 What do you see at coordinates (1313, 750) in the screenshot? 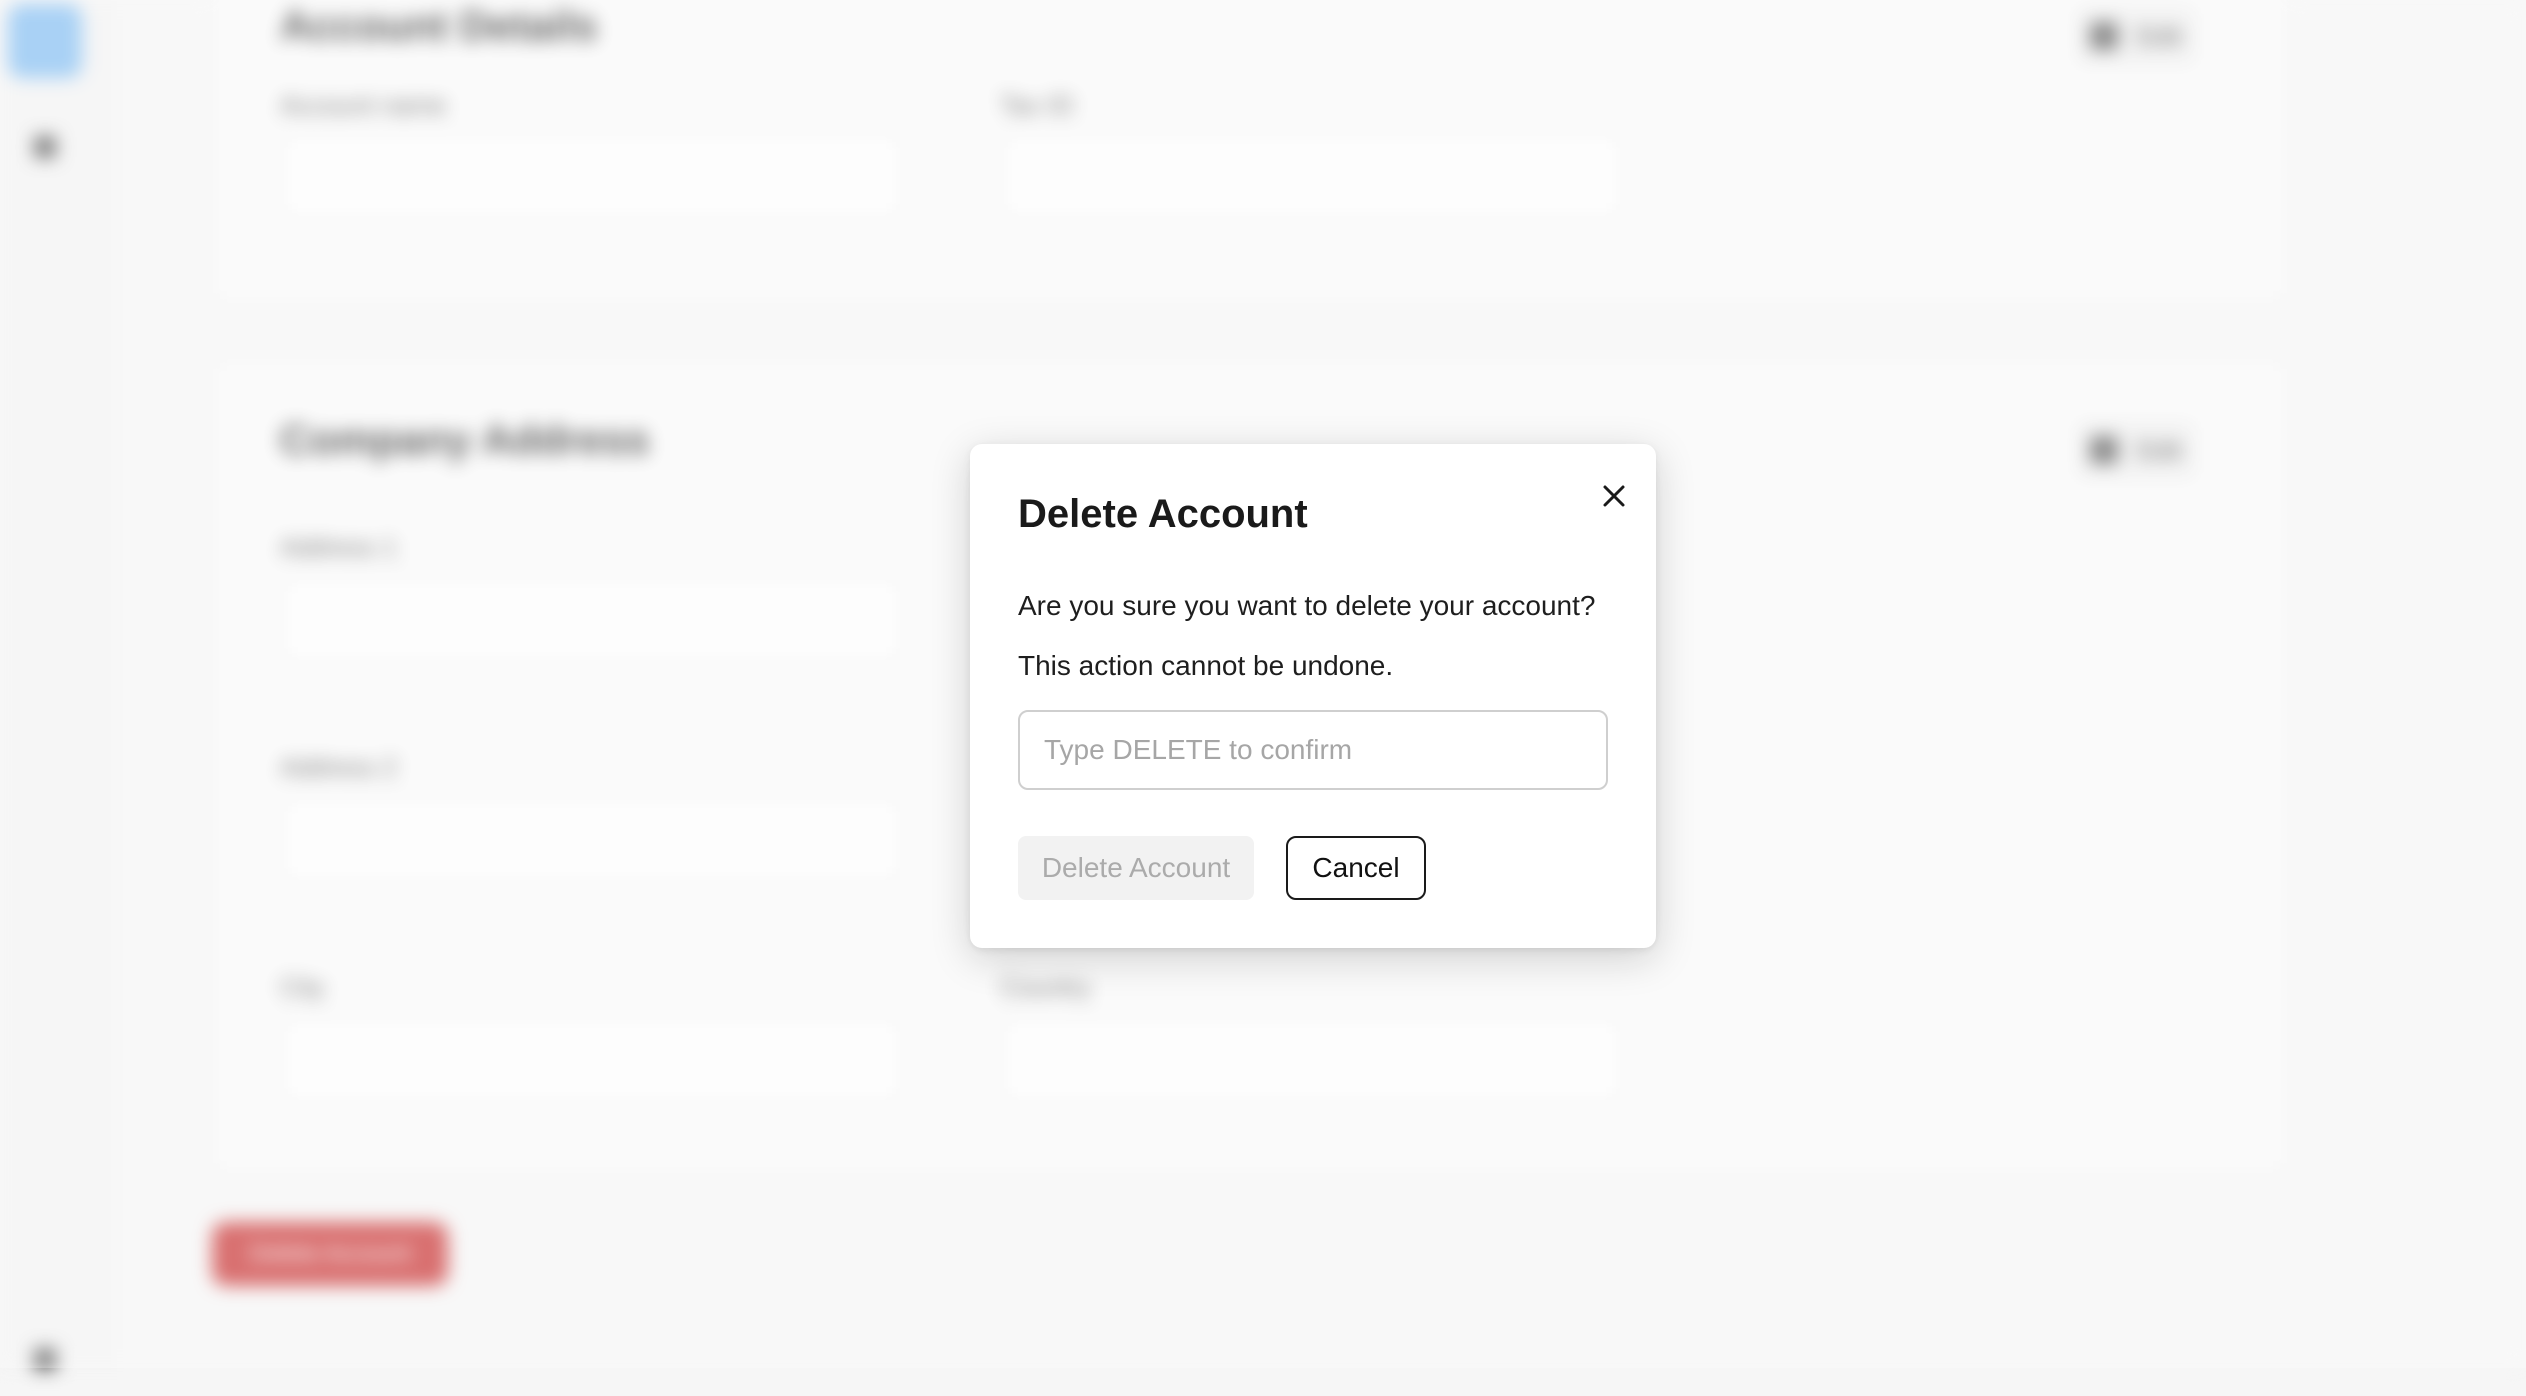
I see `delete-confirm-input` at bounding box center [1313, 750].